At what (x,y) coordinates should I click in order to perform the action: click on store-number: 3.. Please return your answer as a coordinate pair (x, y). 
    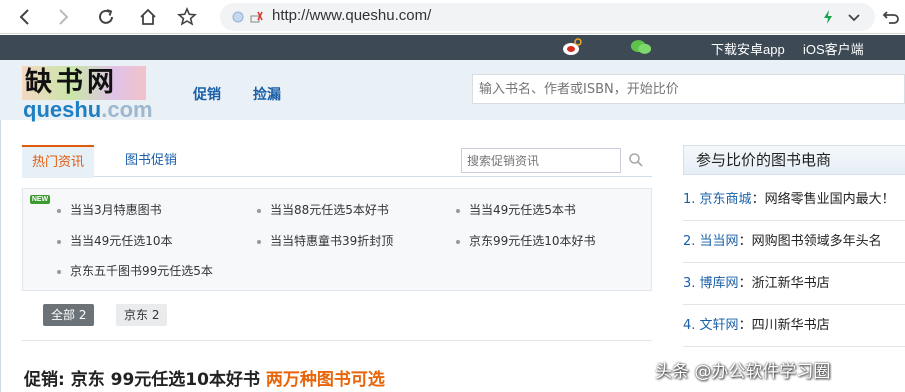
    Looking at the image, I should click on (689, 283).